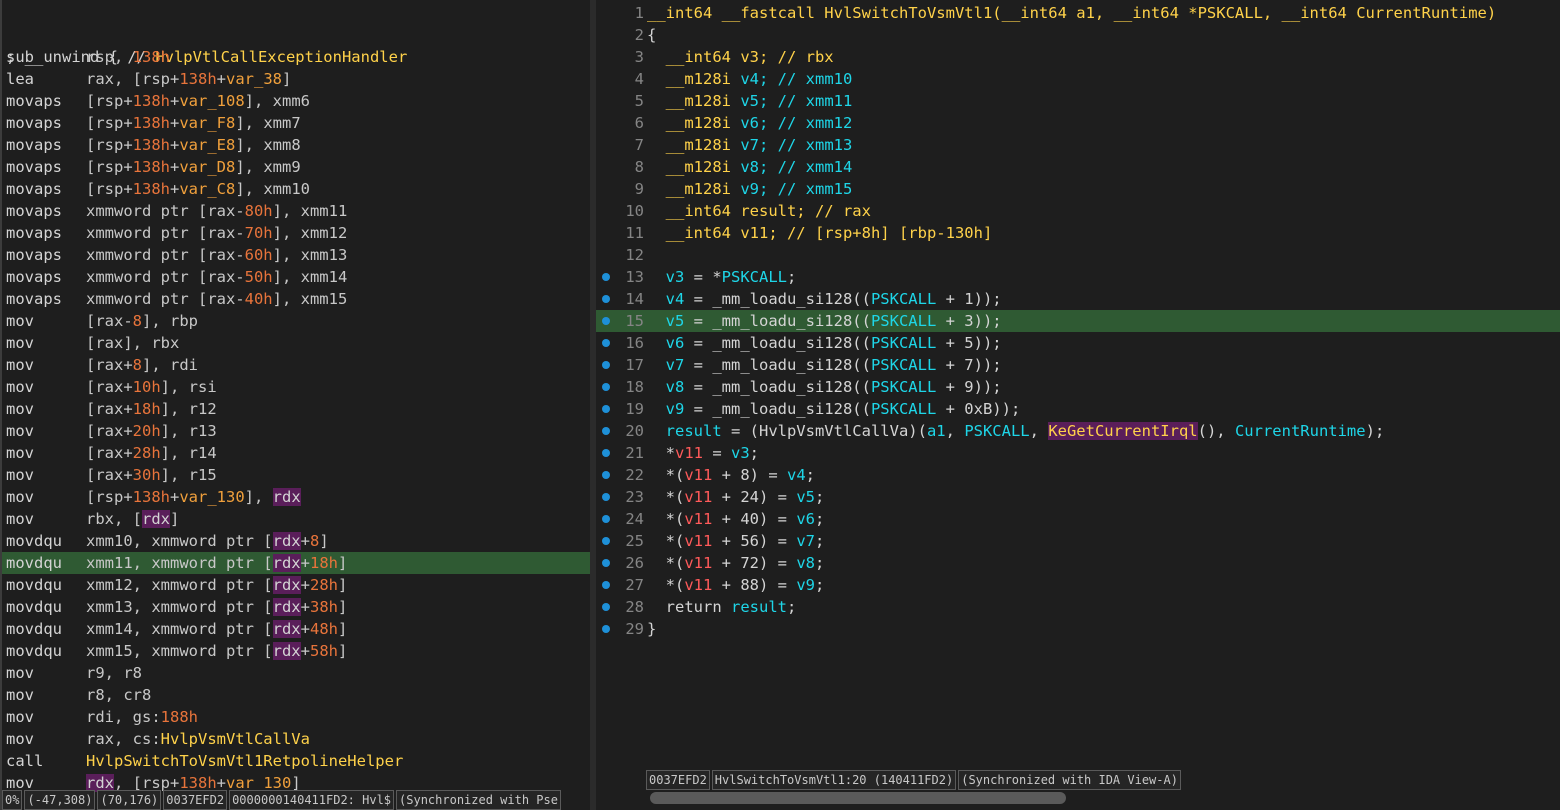 The height and width of the screenshot is (810, 1560). I want to click on code-token: 38h, so click(324, 607).